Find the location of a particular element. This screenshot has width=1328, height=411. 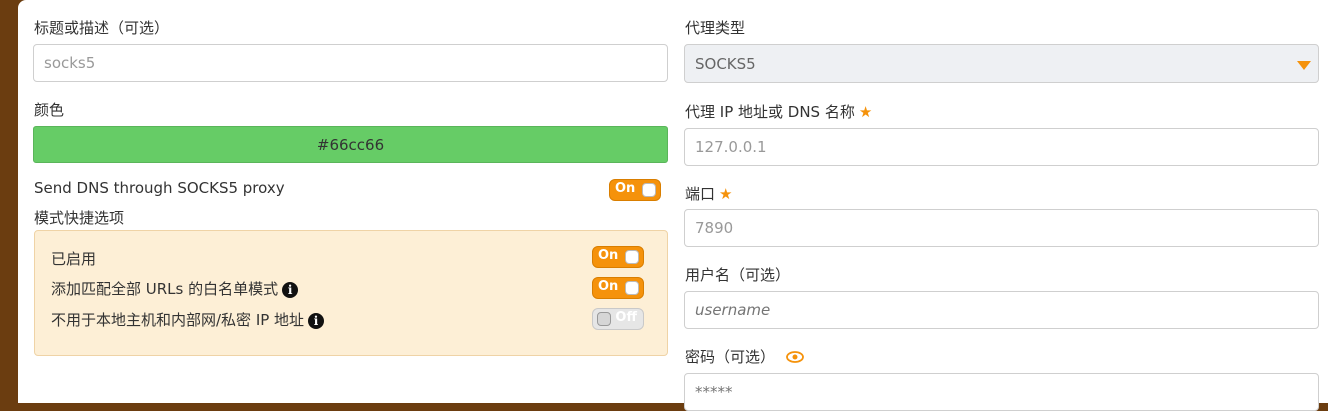

enabled-toggle: On is located at coordinates (618, 257).